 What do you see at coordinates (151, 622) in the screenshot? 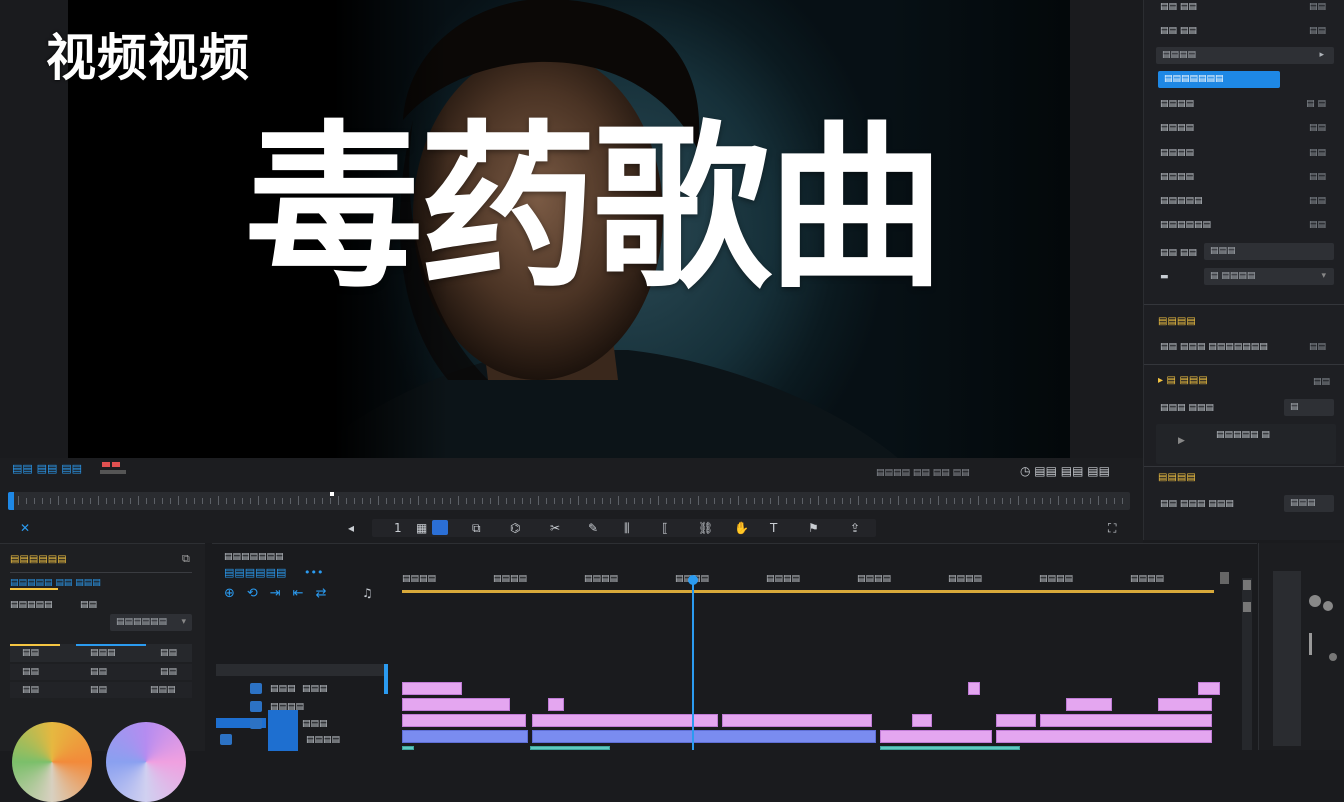
I see `media-dropdown: ▤▤▤▤▤▤ ▾` at bounding box center [151, 622].